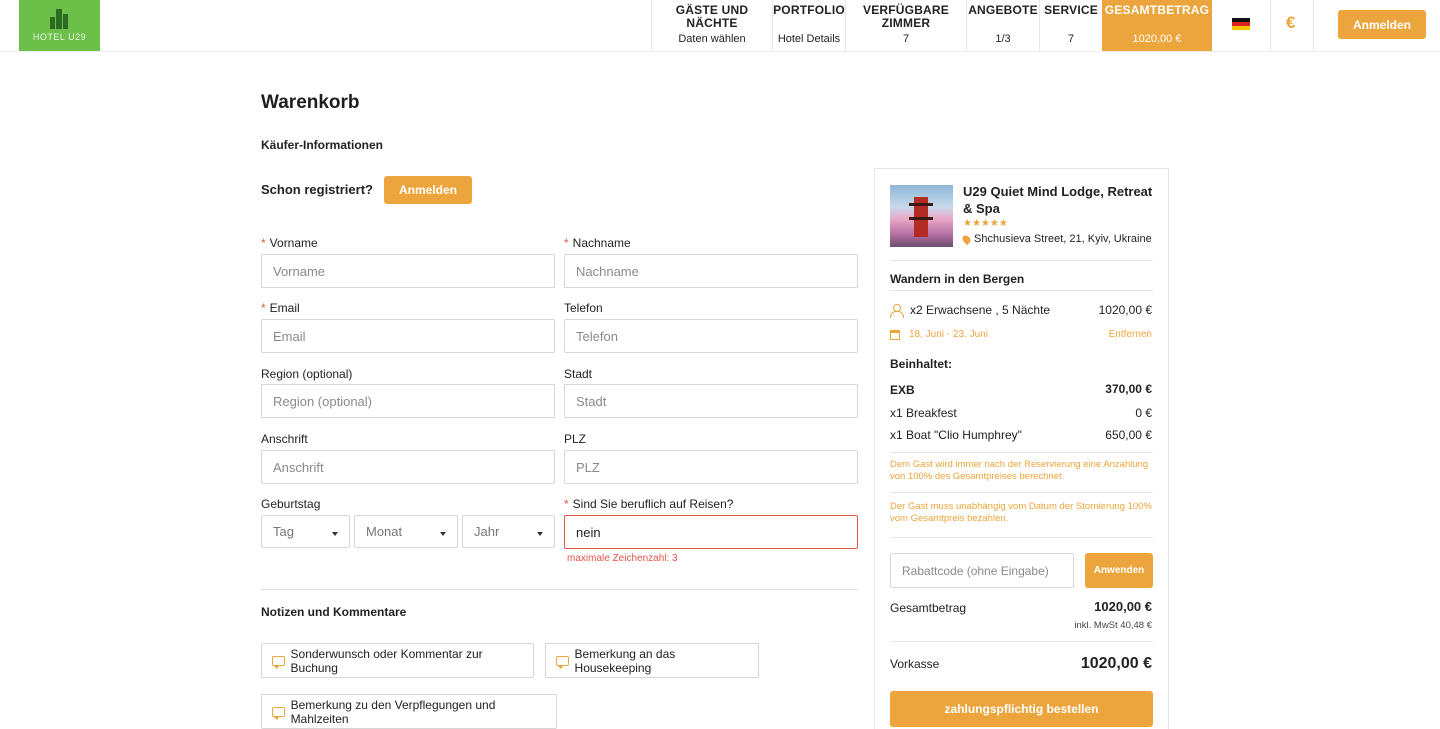 The image size is (1440, 729). What do you see at coordinates (985, 223) in the screenshot?
I see `star-rating: ★★★★★` at bounding box center [985, 223].